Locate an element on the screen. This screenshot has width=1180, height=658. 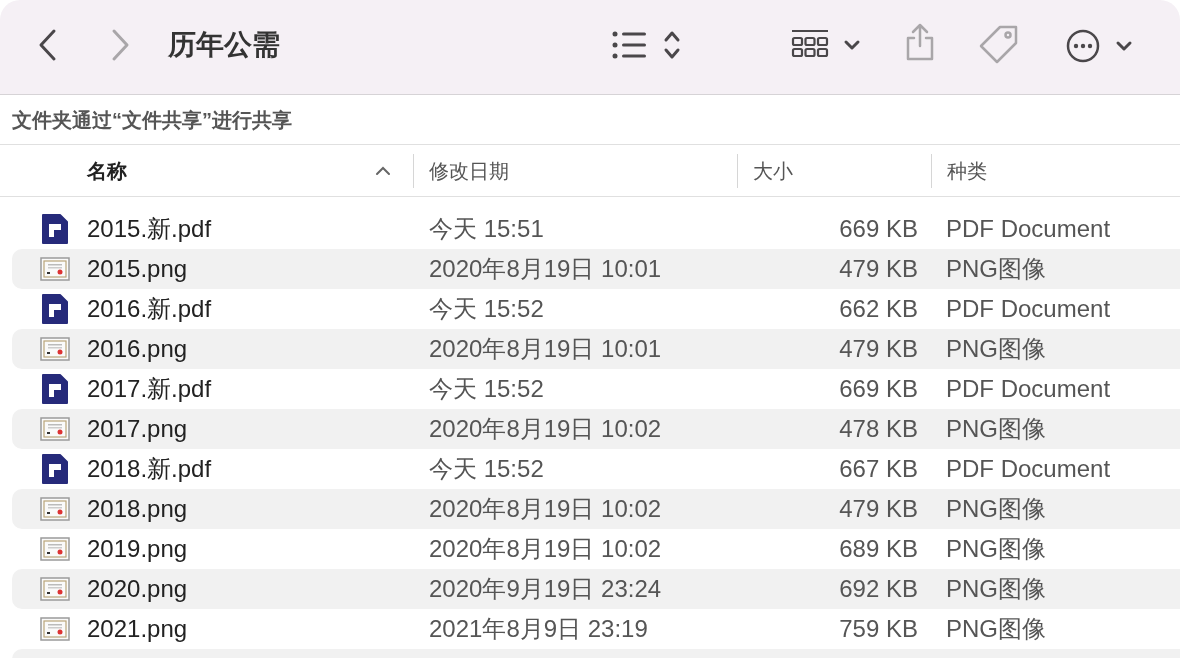
file-row: 2015.png 2020年8月19日 10:01 479 KB PNG图像 is located at coordinates (596, 269).